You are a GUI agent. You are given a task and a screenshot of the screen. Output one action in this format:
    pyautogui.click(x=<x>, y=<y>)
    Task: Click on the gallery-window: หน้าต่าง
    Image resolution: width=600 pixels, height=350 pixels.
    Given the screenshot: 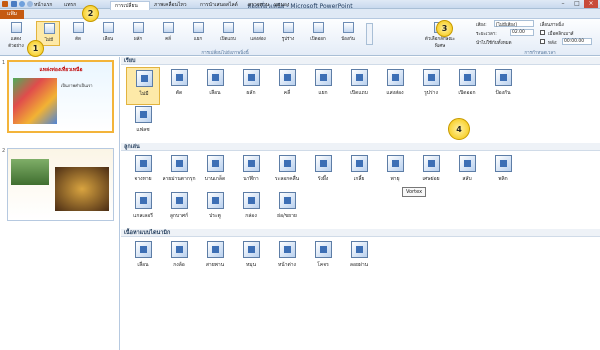 What is the action you would take?
    pyautogui.click(x=287, y=258)
    